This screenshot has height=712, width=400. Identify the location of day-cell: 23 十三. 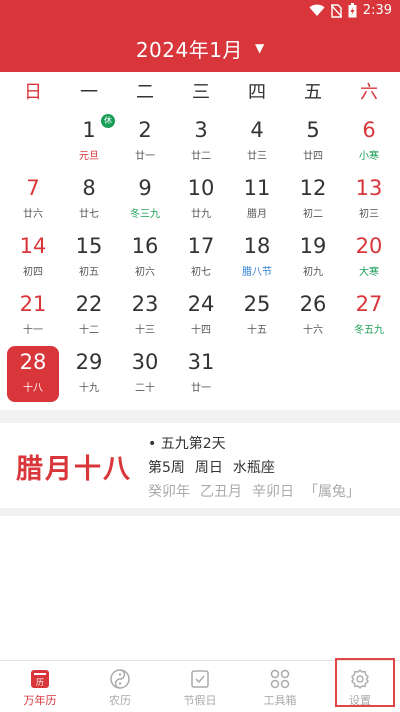
(145, 316).